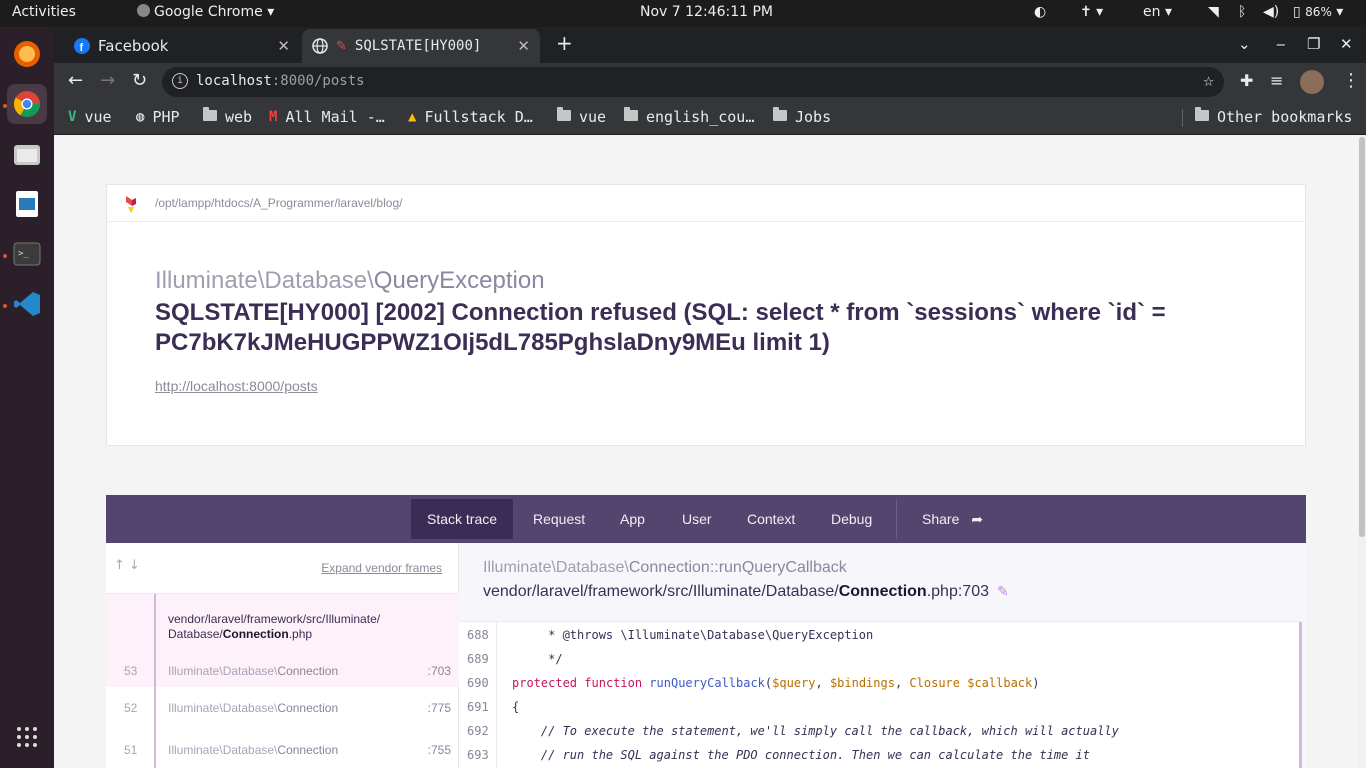 Image resolution: width=1366 pixels, height=768 pixels. I want to click on tab-debug: Debug, so click(851, 519).